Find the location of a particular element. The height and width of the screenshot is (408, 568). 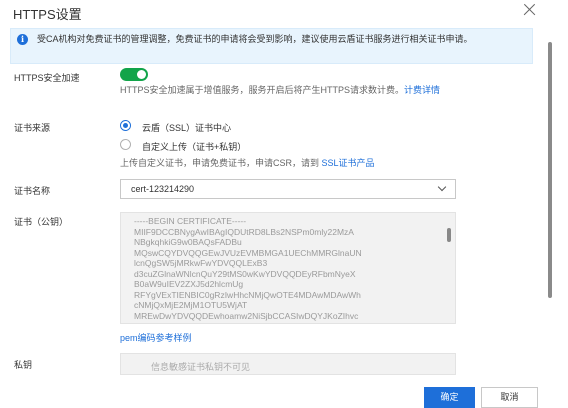

billing-details-link: 计费详情 is located at coordinates (422, 90).